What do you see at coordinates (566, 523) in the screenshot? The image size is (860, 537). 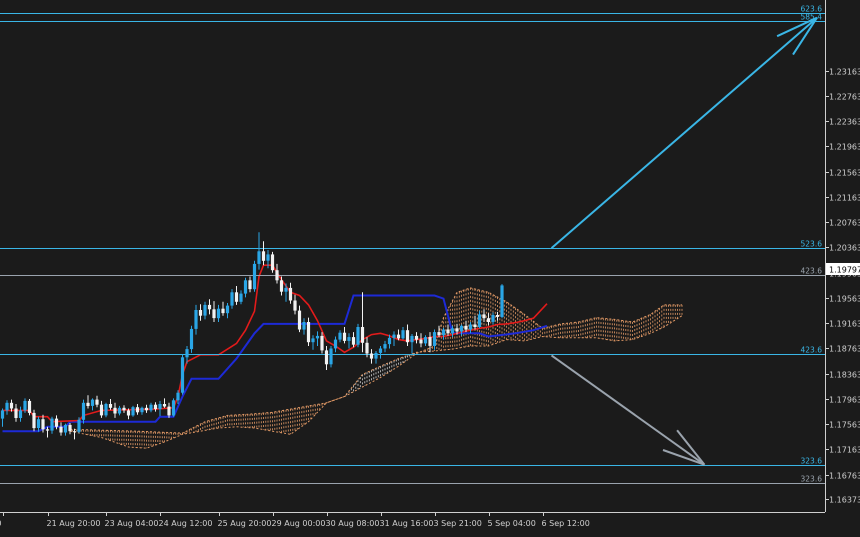 I see `x-tick-label: 6 Sep 12:00` at bounding box center [566, 523].